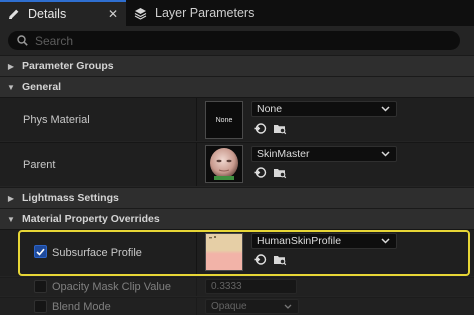 The image size is (474, 315). Describe the element at coordinates (68, 66) in the screenshot. I see `category-label: Parameter Groups` at that location.